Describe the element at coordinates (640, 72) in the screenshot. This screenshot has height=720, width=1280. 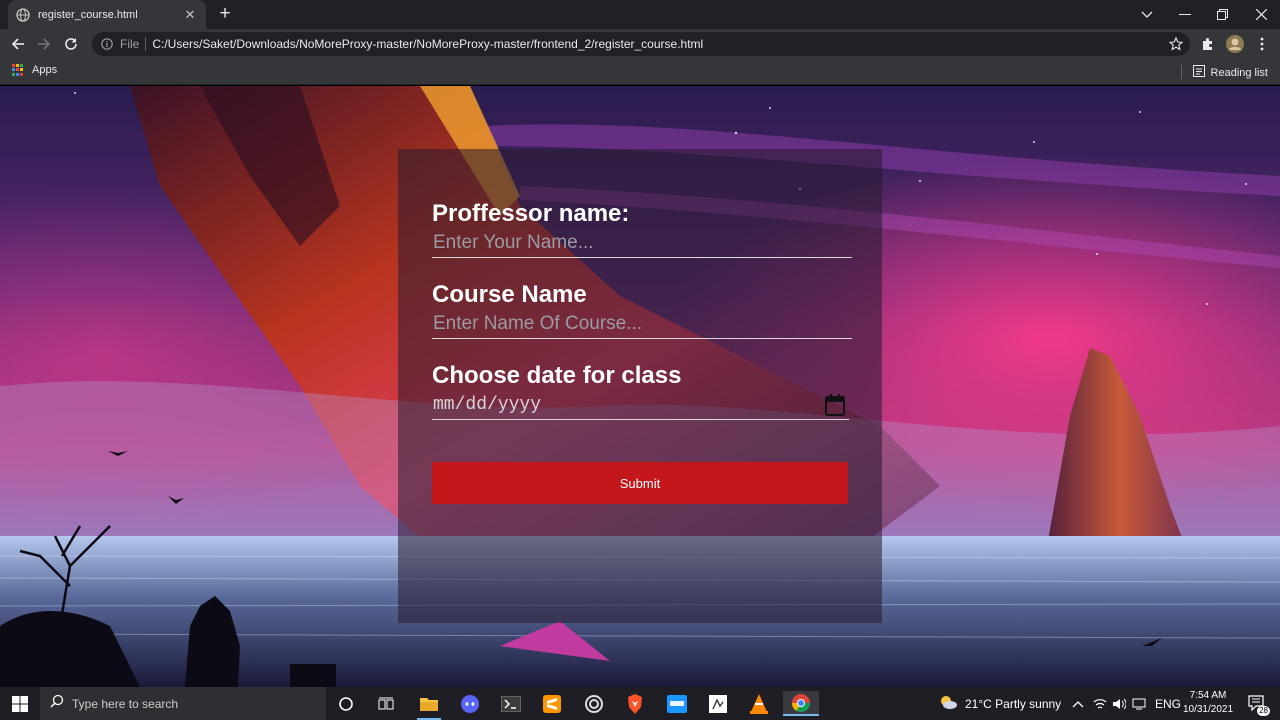
I see `bookmarks-bar: Apps Reading list` at that location.